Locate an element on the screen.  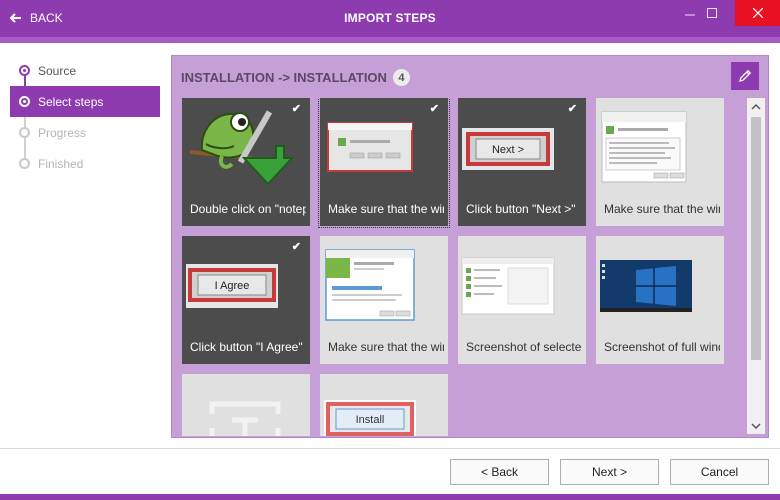
window-title: IMPORT STEPS is located at coordinates (390, 18).